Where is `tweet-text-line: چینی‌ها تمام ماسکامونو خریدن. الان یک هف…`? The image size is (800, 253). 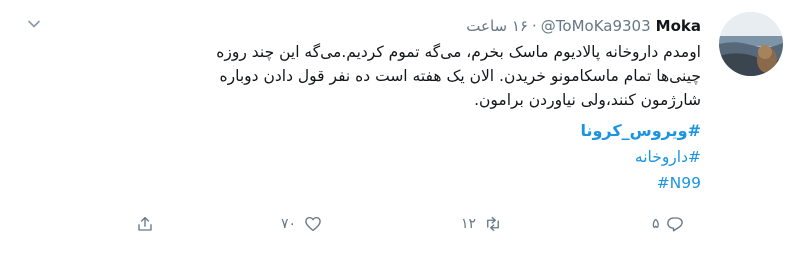
tweet-text-line: چینی‌ها تمام ماسکامونو خریدن. الان یک هف… is located at coordinates (460, 76).